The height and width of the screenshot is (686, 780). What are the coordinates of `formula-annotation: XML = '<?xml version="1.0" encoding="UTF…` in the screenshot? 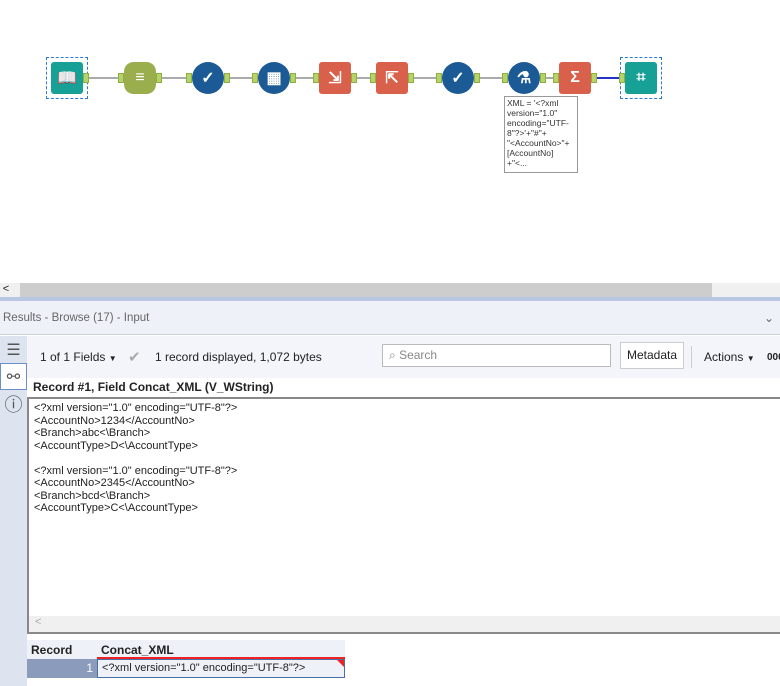 It's located at (541, 134).